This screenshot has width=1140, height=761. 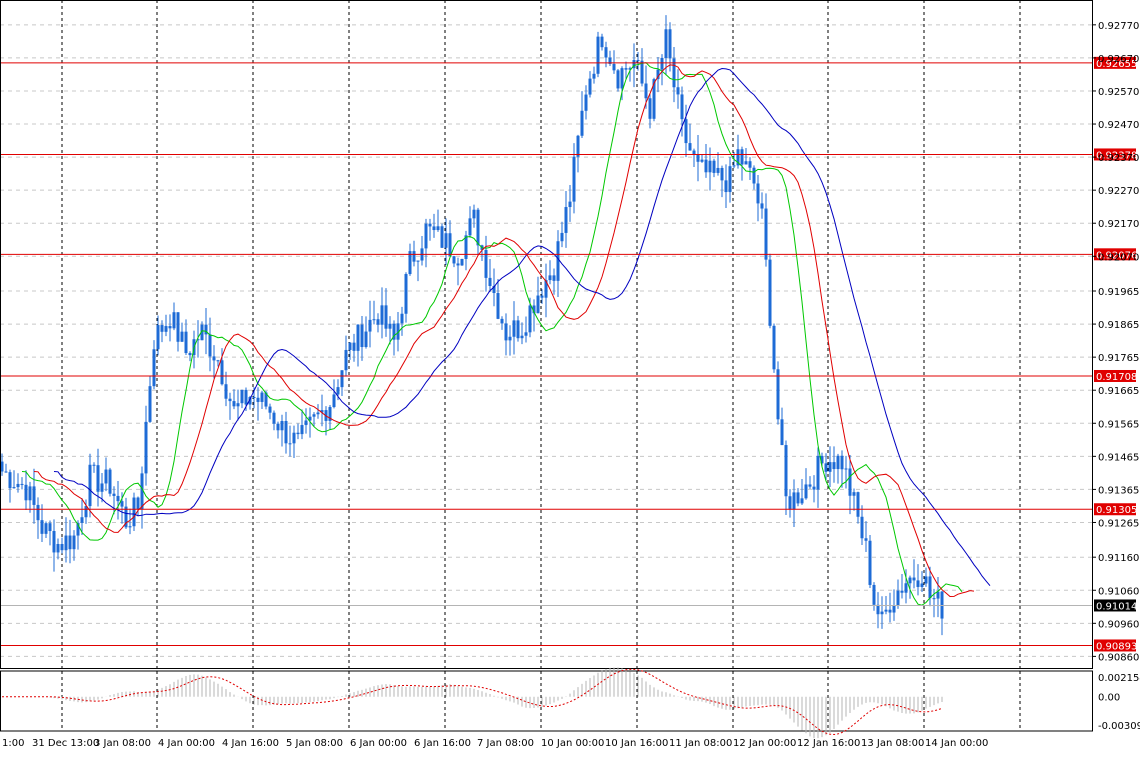 I want to click on time-tick-label: 4 Jan 16:00, so click(x=250, y=743).